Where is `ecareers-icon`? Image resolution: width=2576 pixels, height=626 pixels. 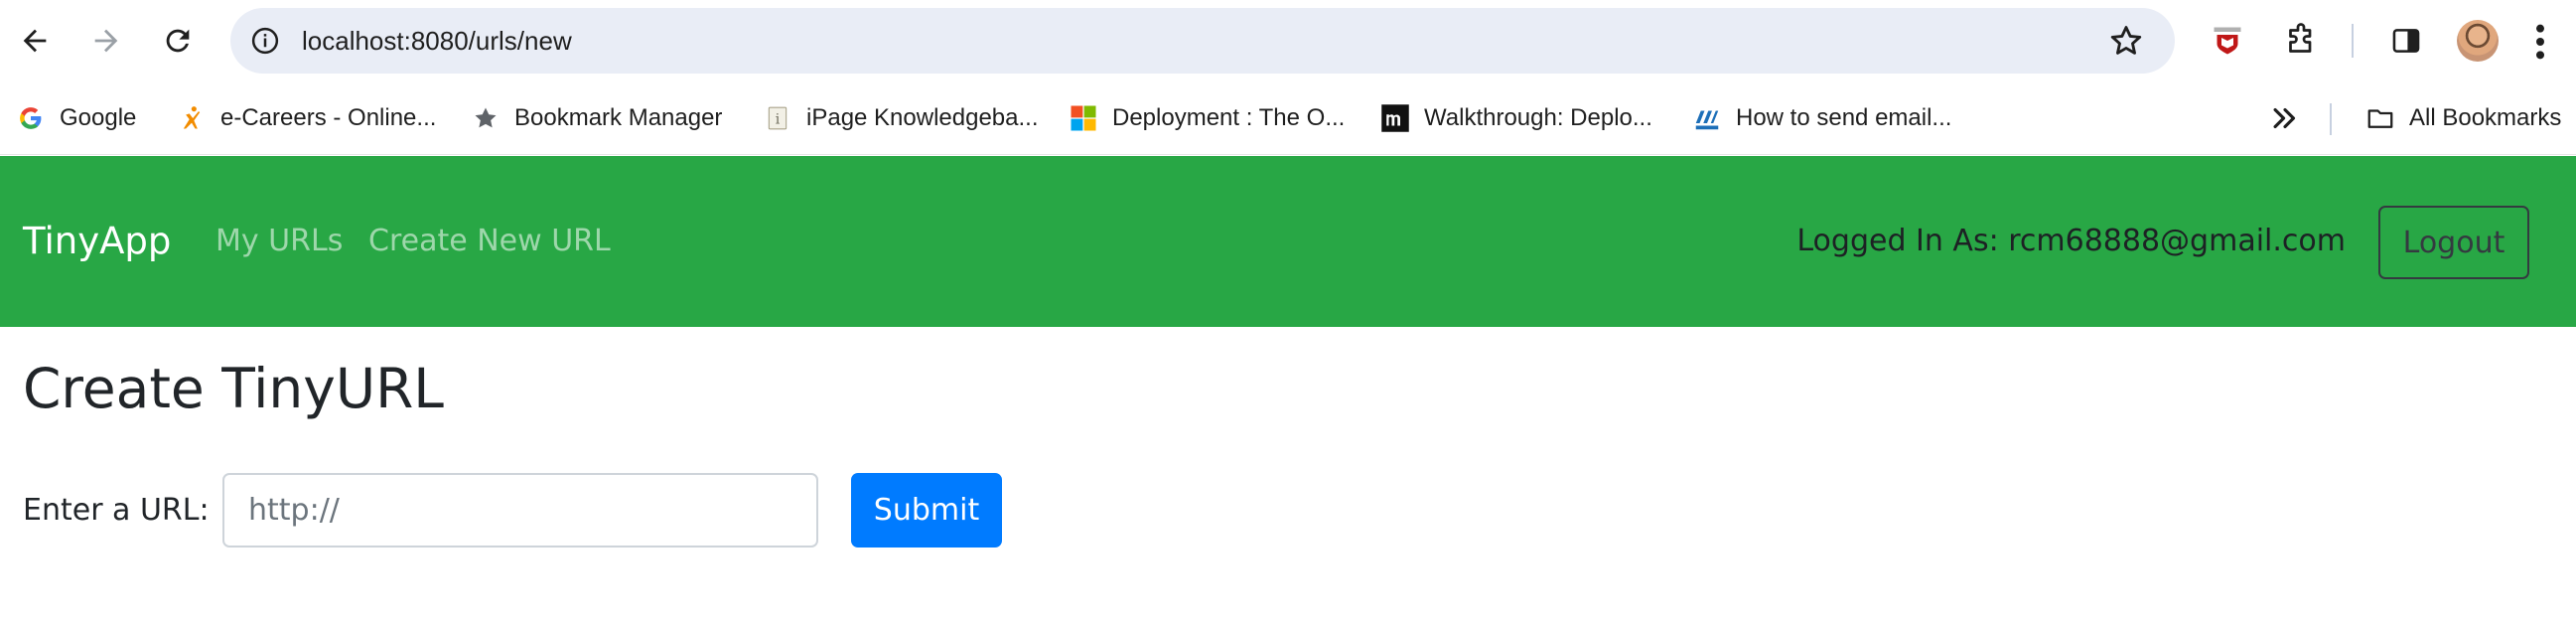
ecareers-icon is located at coordinates (192, 118).